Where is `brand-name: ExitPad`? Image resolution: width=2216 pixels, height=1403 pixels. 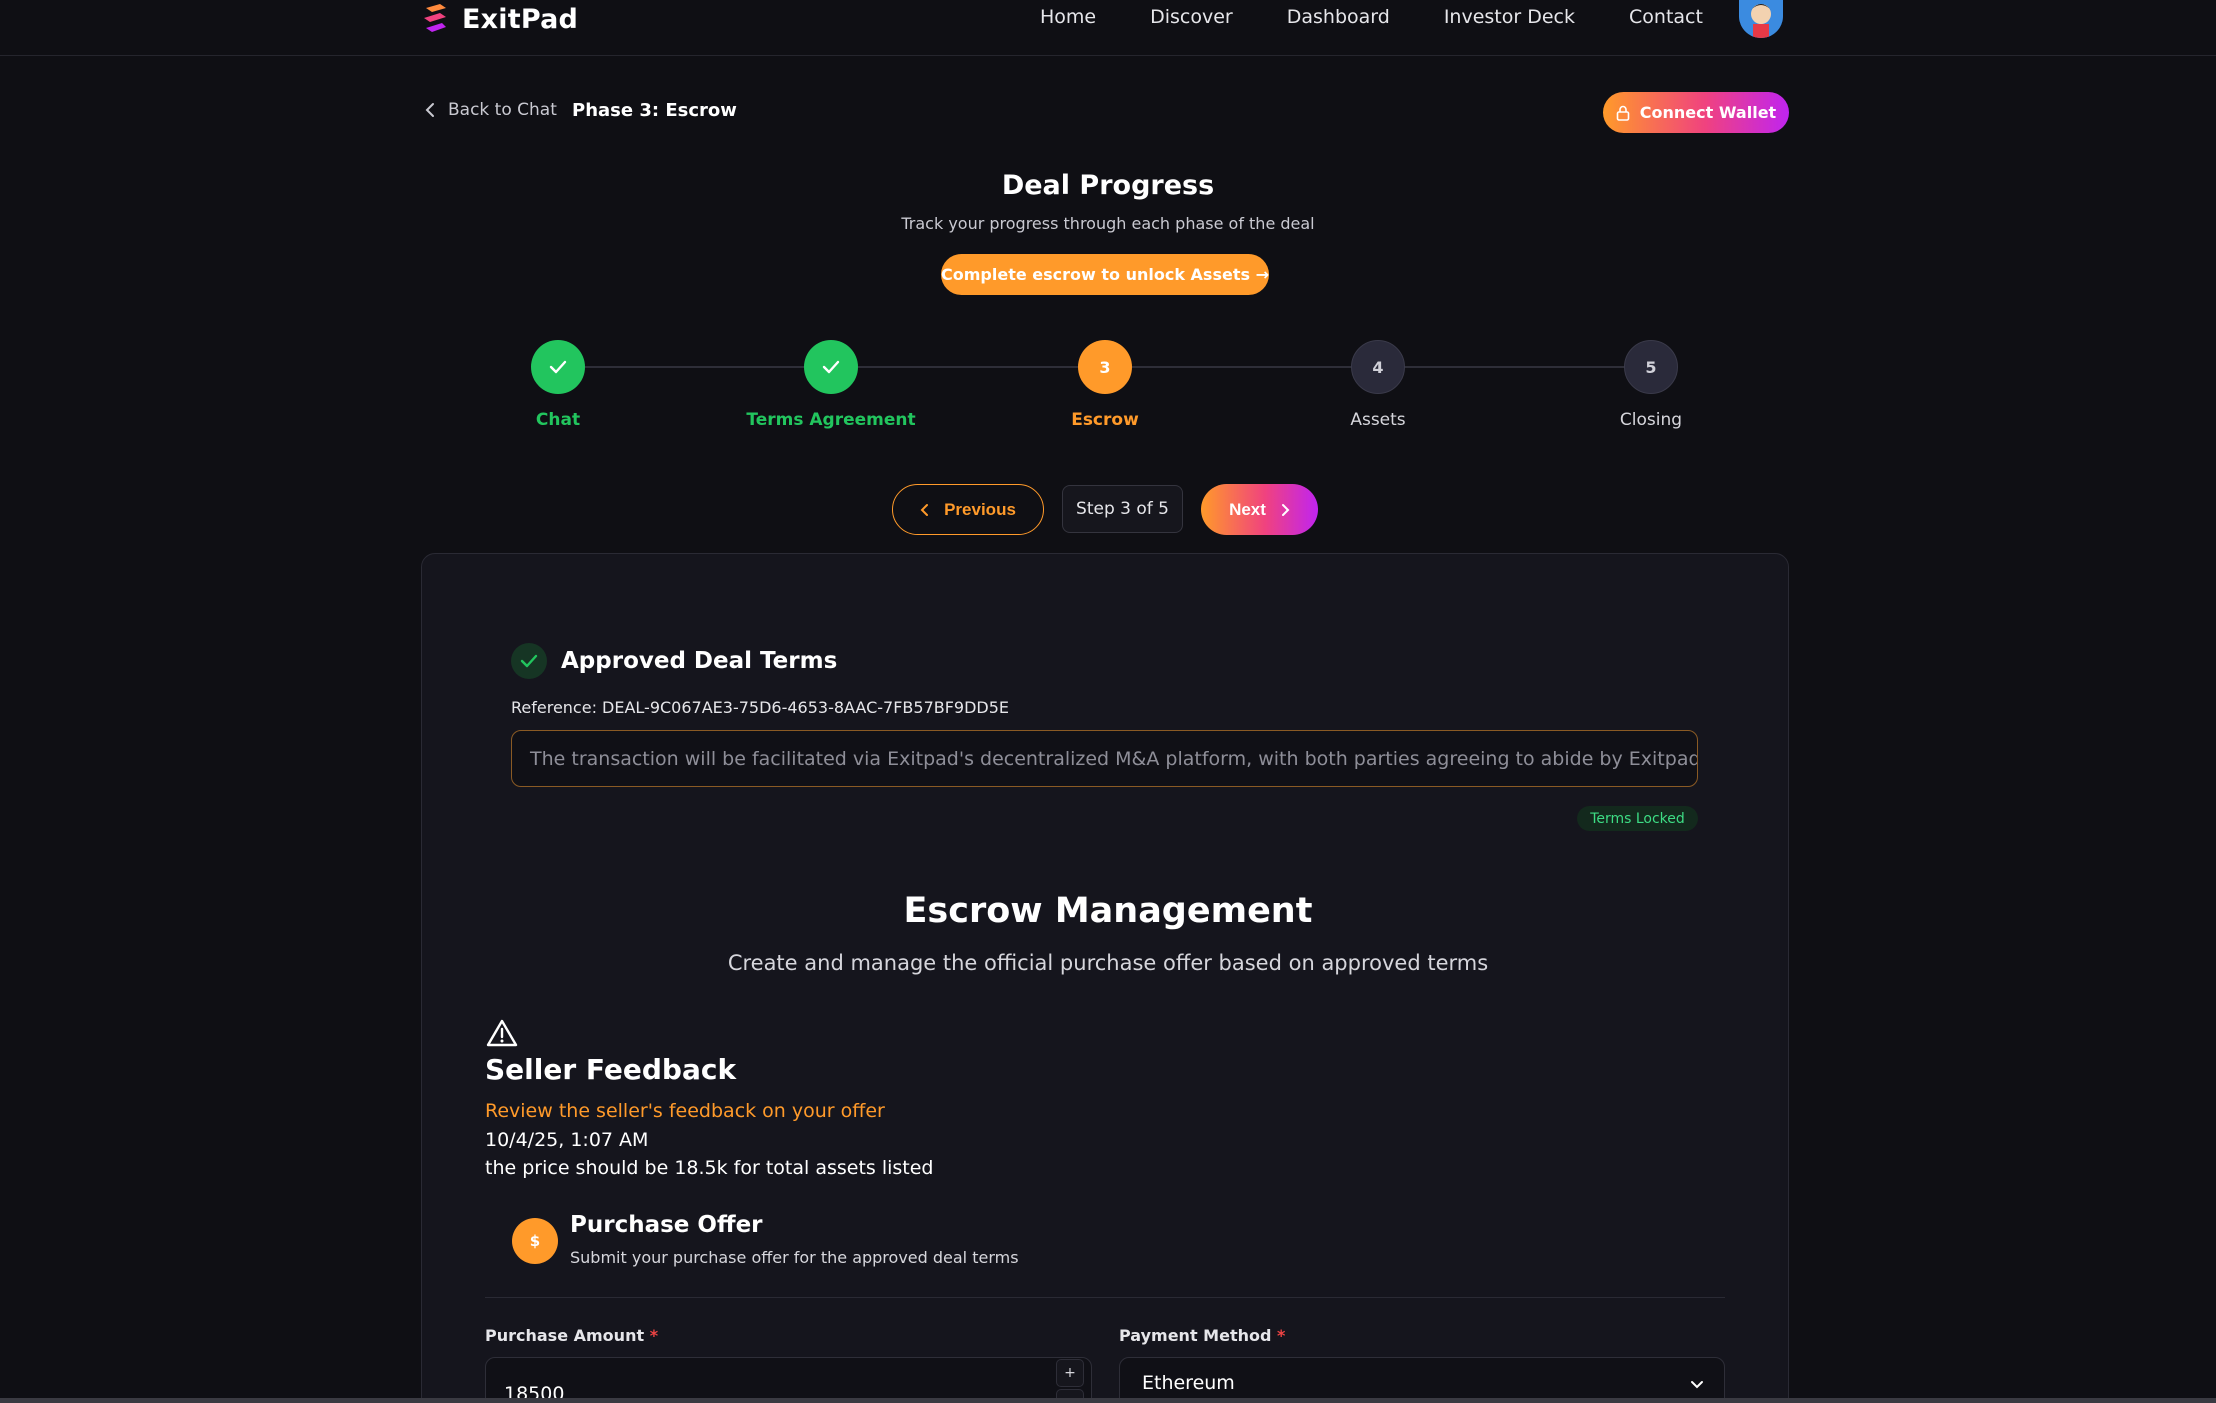 brand-name: ExitPad is located at coordinates (520, 19).